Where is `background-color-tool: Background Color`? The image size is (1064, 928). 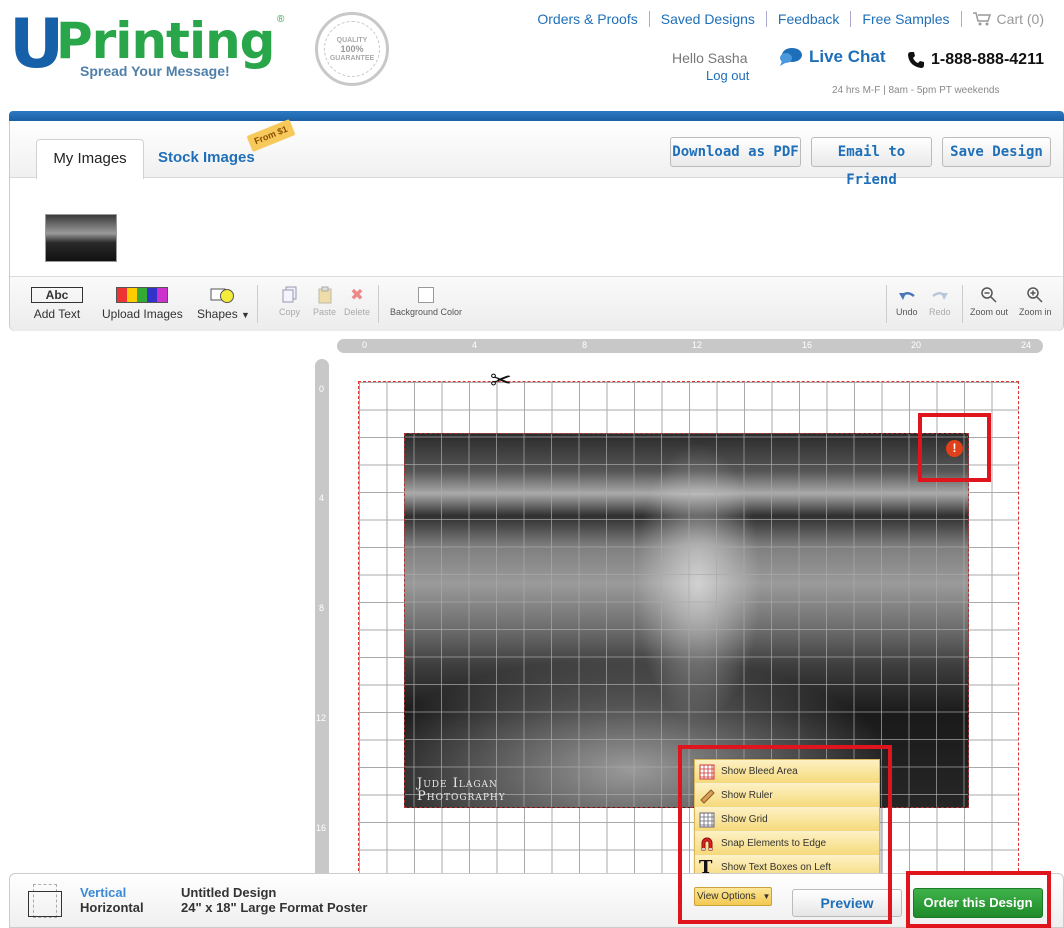 background-color-tool: Background Color is located at coordinates (426, 301).